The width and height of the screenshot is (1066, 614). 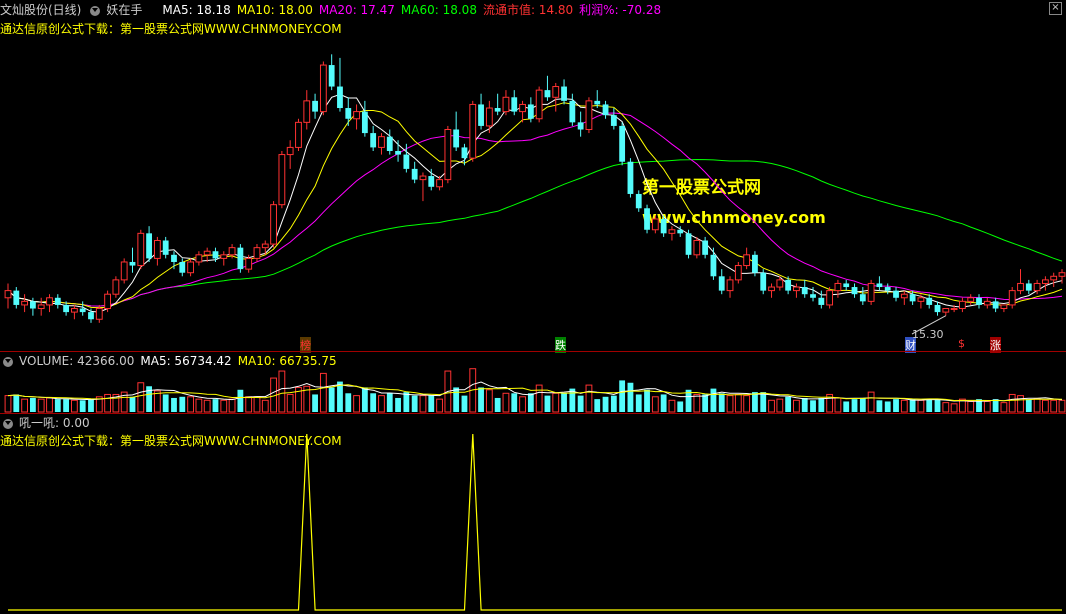 What do you see at coordinates (928, 334) in the screenshot?
I see `low-price-label: 15.30` at bounding box center [928, 334].